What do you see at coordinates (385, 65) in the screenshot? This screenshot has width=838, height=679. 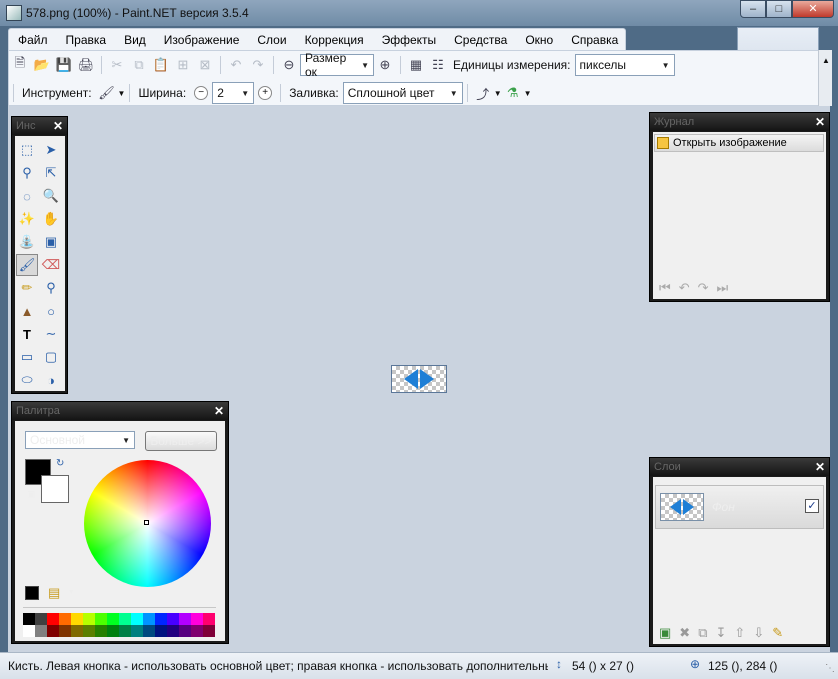 I see `zoom-in-icon: ⊕` at bounding box center [385, 65].